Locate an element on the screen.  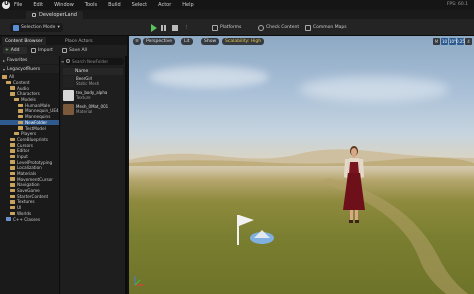
show-label: Show is located at coordinates (210, 41).